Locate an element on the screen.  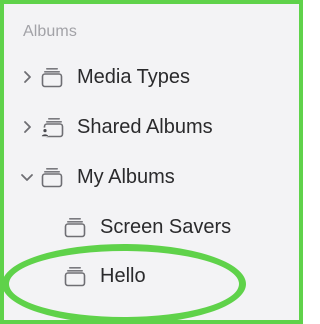
sidebar-item-label: Hello is located at coordinates (123, 275).